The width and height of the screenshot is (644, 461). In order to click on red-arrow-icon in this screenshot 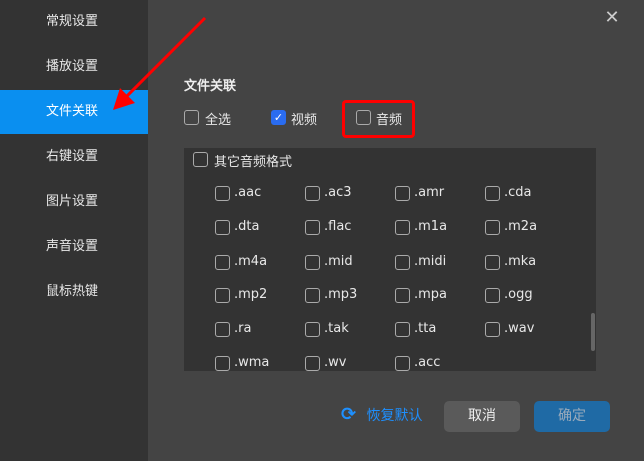, I will do `click(160, 63)`.